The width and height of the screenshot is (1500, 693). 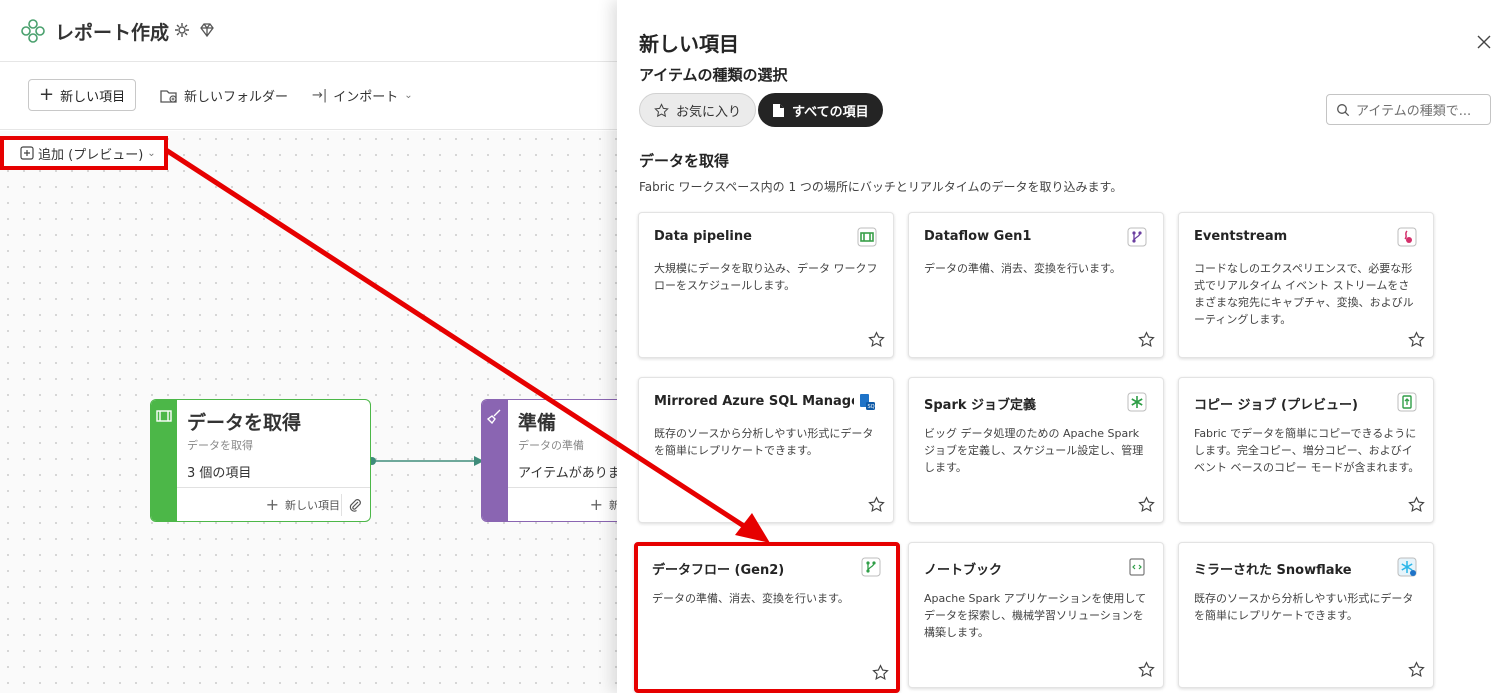 I want to click on node-count: アイテムがありま, so click(x=569, y=473).